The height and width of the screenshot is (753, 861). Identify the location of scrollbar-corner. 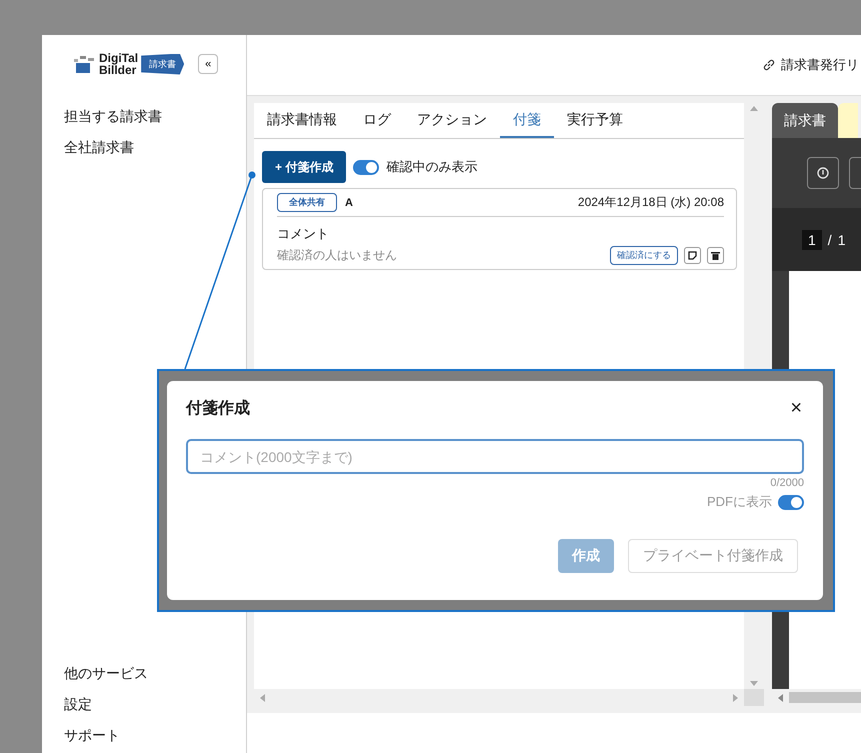
(754, 697).